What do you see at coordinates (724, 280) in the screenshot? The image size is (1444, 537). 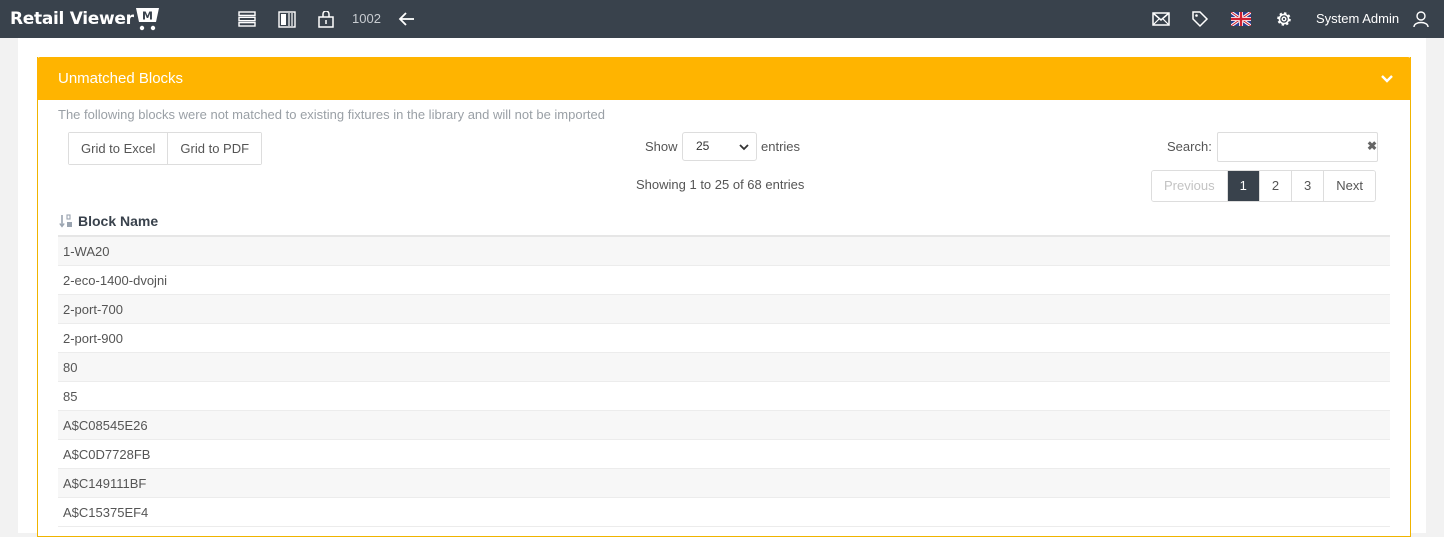 I see `table-row: 2-eco-1400-dvojni` at bounding box center [724, 280].